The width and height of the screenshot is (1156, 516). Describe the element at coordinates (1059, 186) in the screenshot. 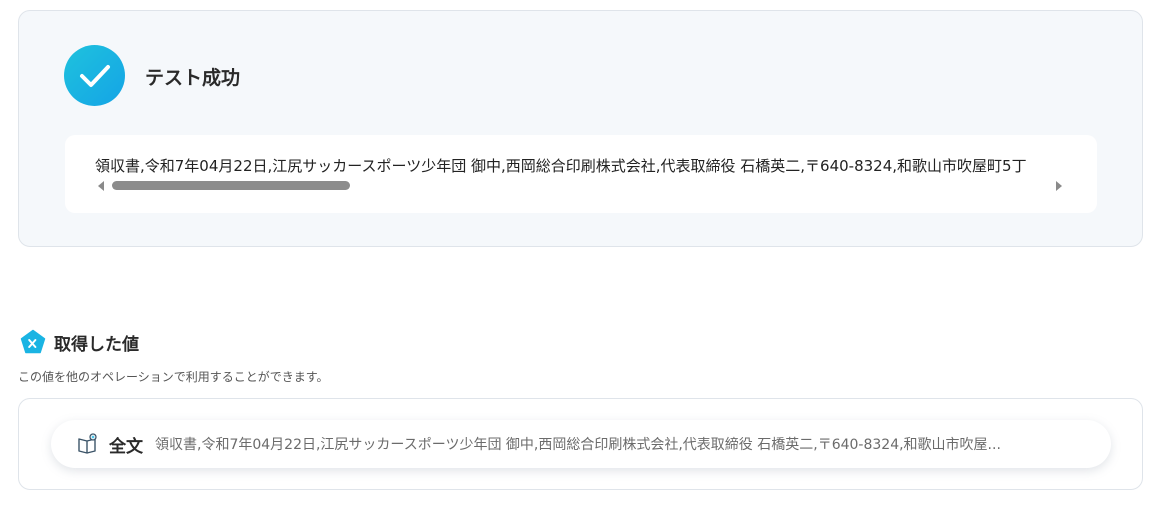

I see `scroll-right-arrow-icon` at that location.